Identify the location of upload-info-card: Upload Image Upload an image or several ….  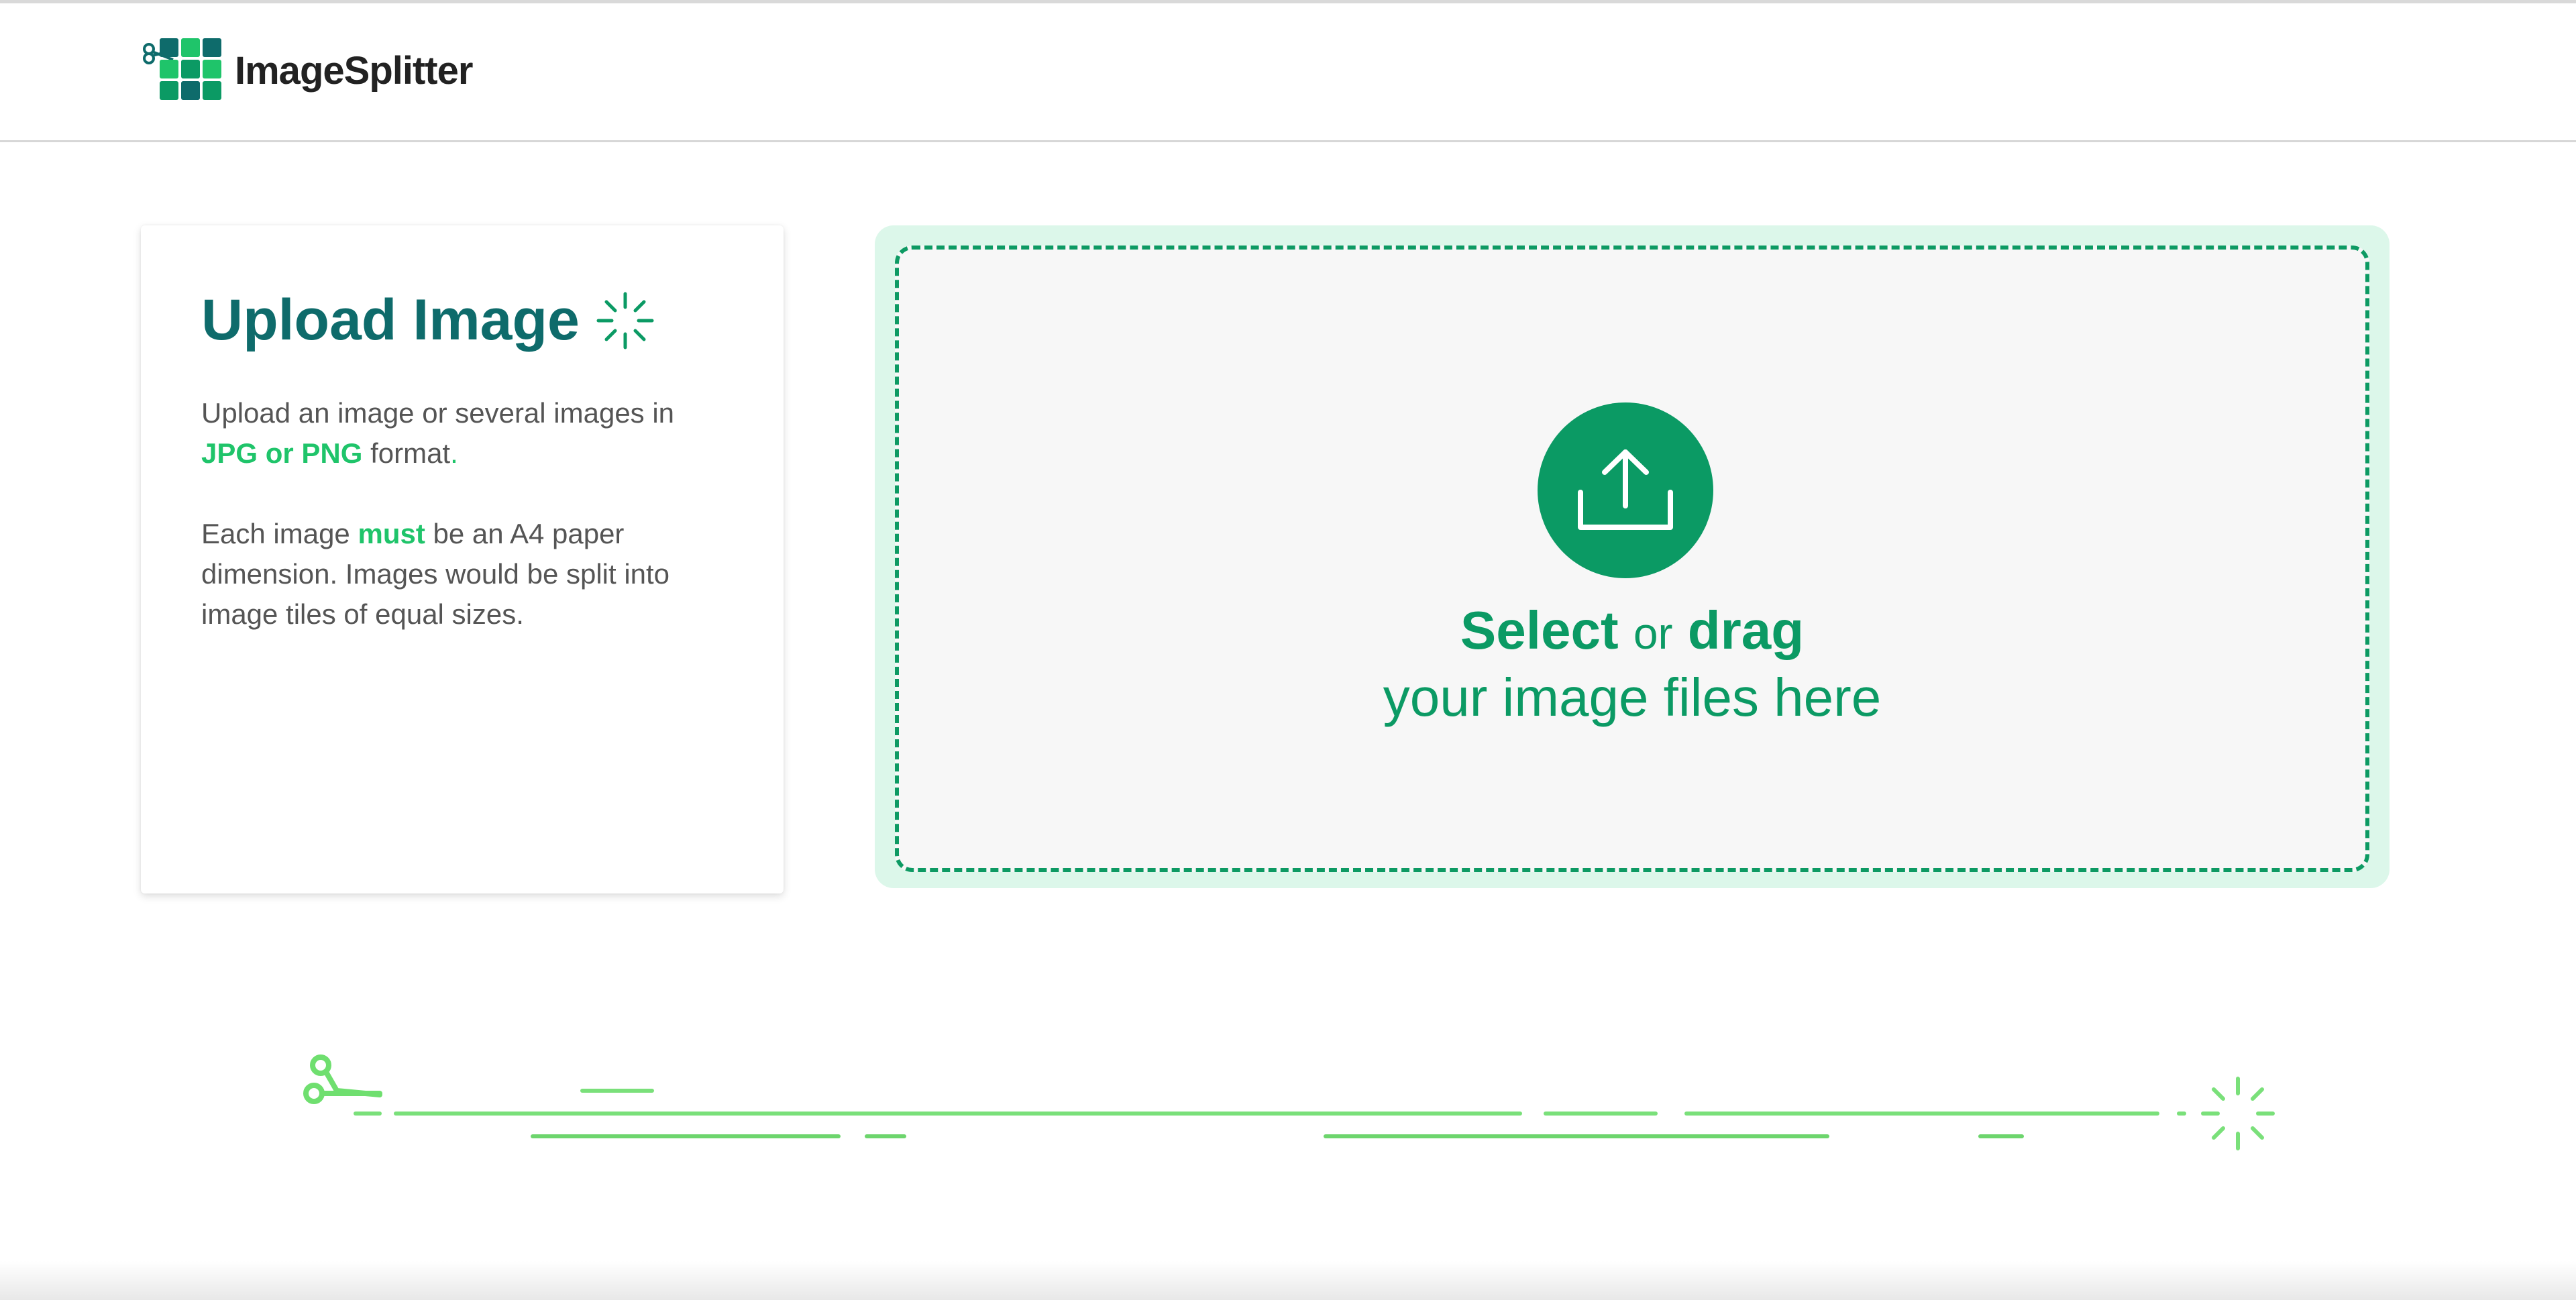
(462, 559).